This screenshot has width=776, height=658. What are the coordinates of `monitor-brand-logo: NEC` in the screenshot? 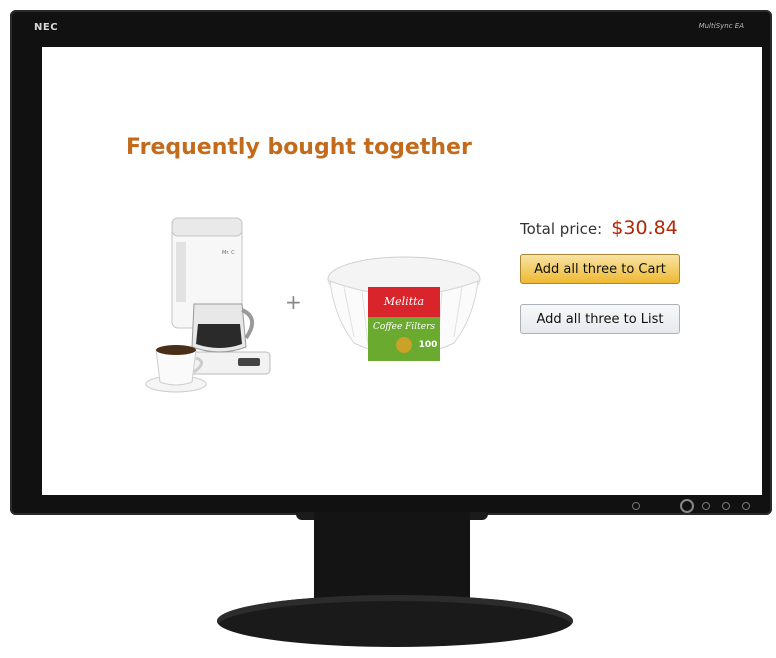 It's located at (46, 27).